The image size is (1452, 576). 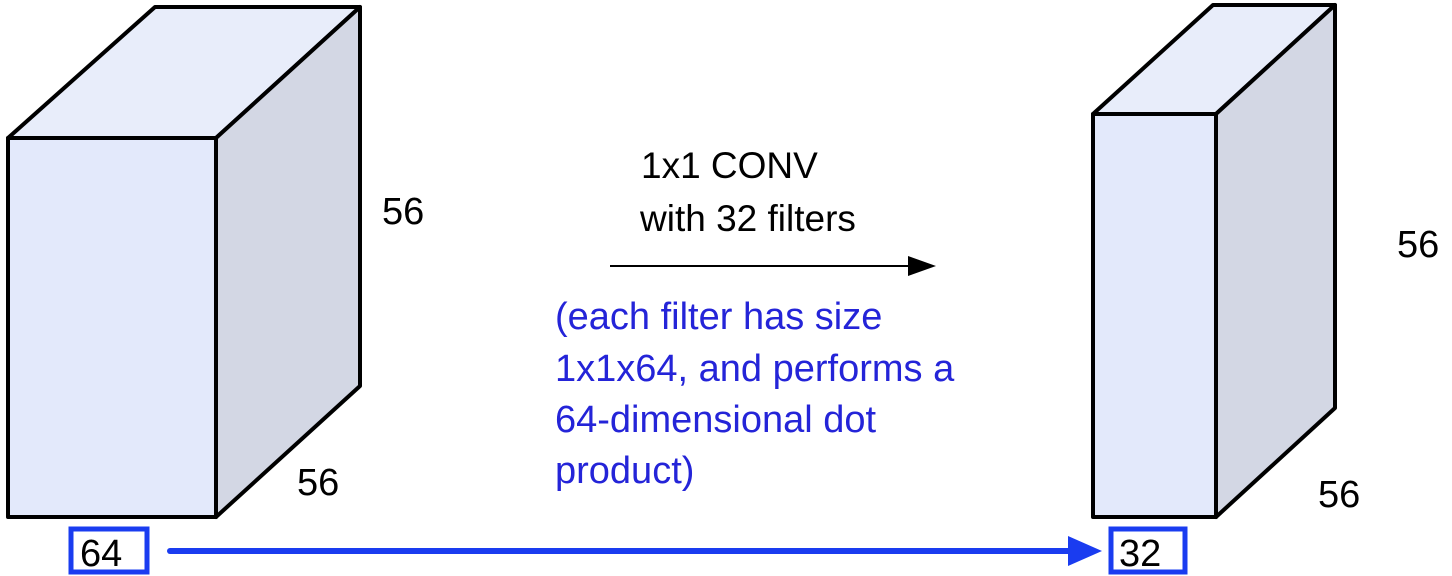 What do you see at coordinates (101, 554) in the screenshot?
I see `input-depth-label: 64` at bounding box center [101, 554].